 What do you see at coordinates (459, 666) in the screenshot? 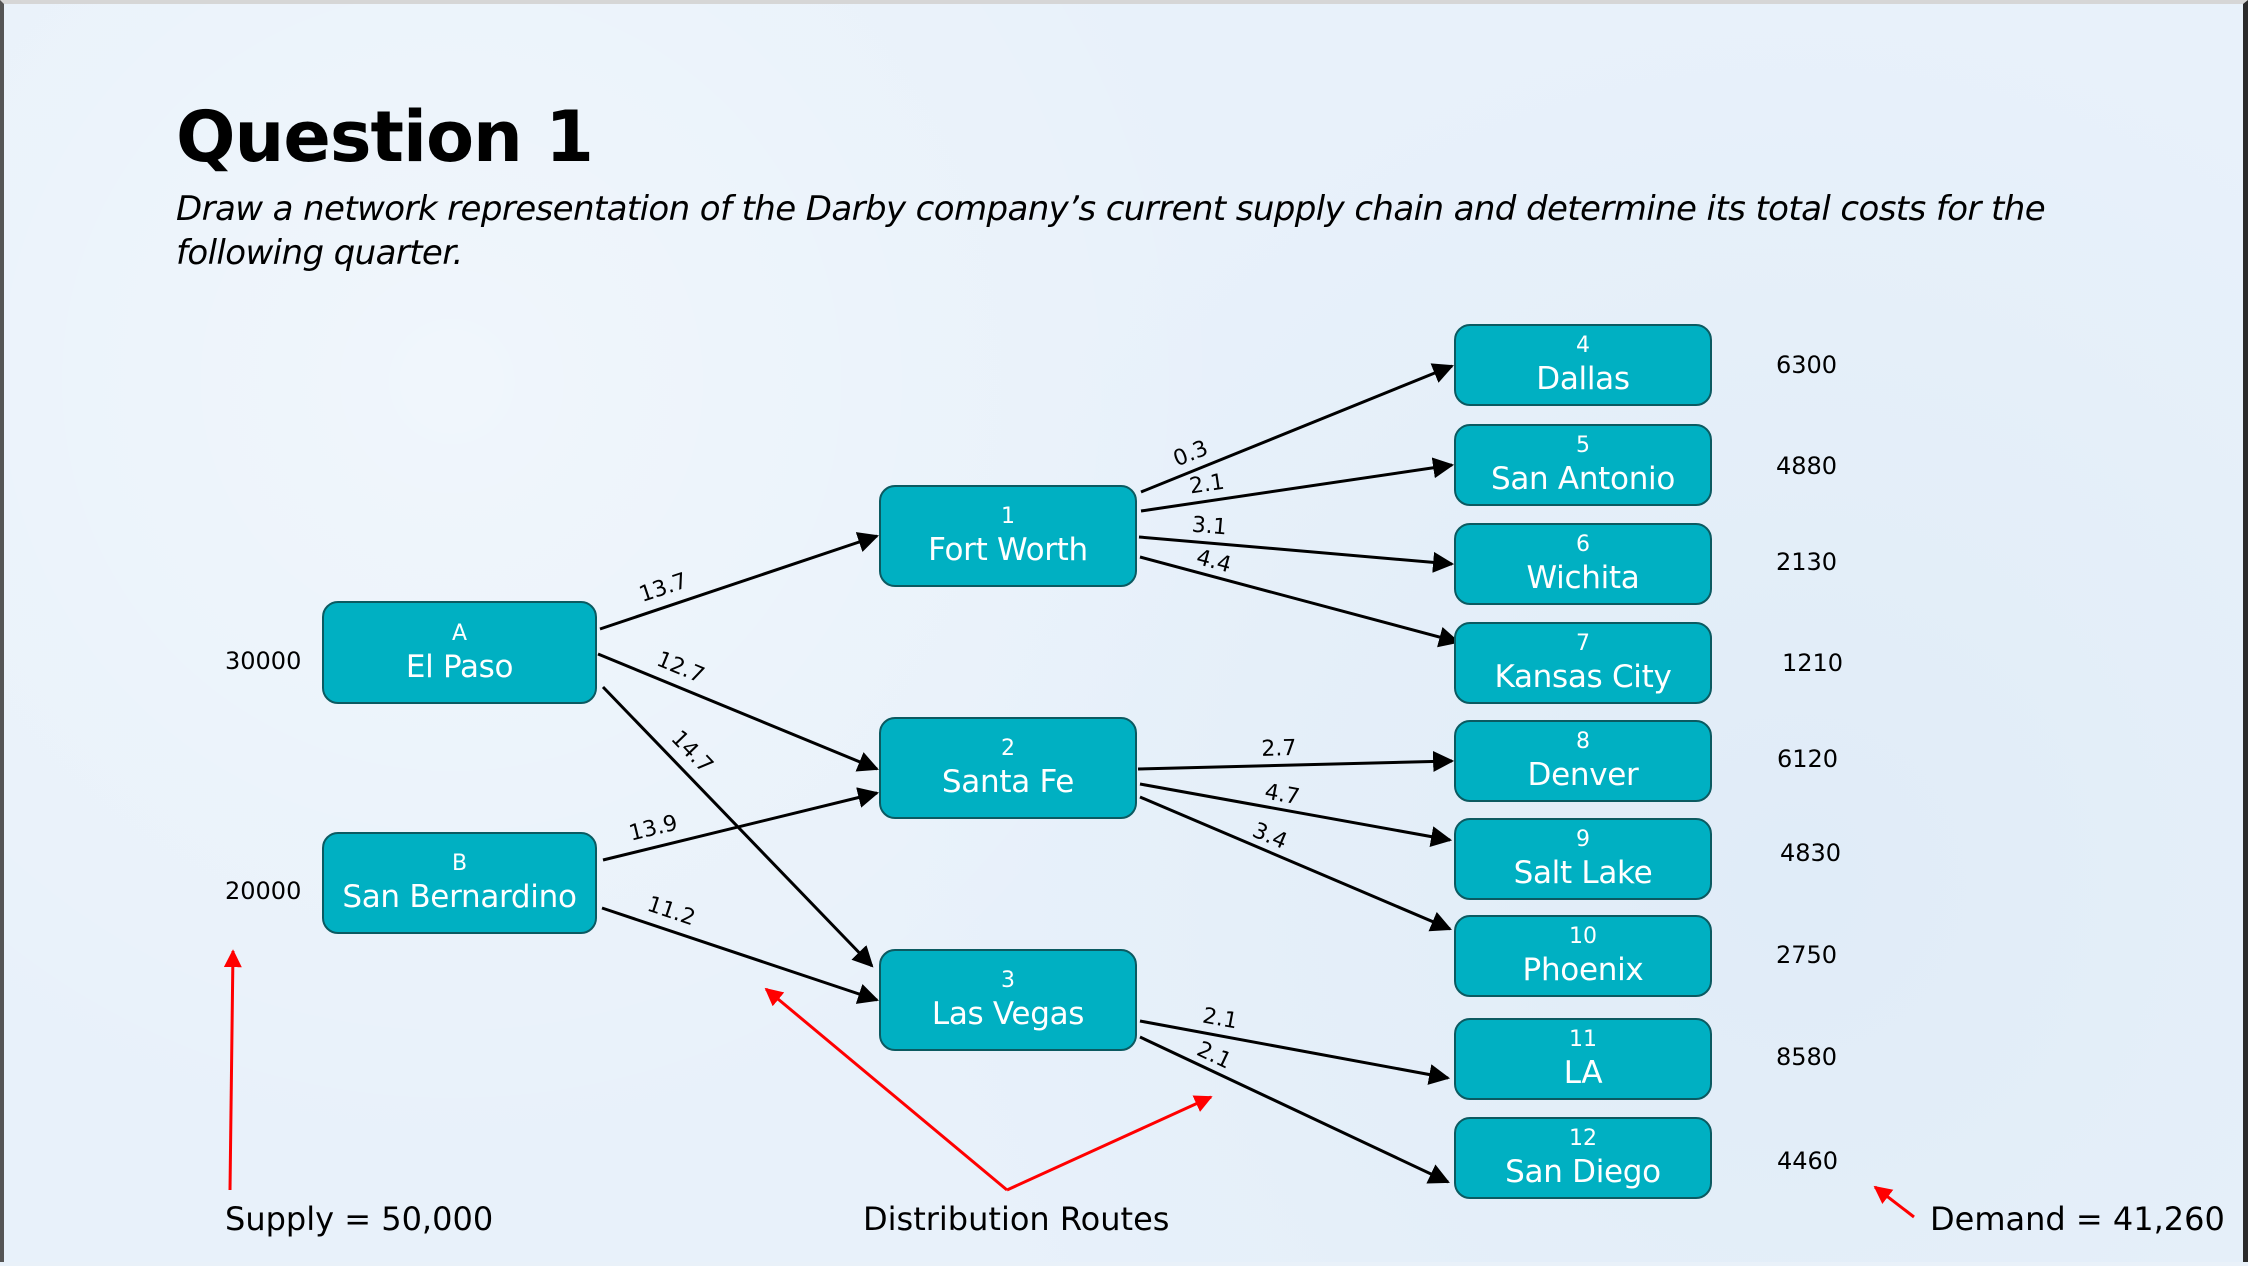
I see `node-name: El Paso` at bounding box center [459, 666].